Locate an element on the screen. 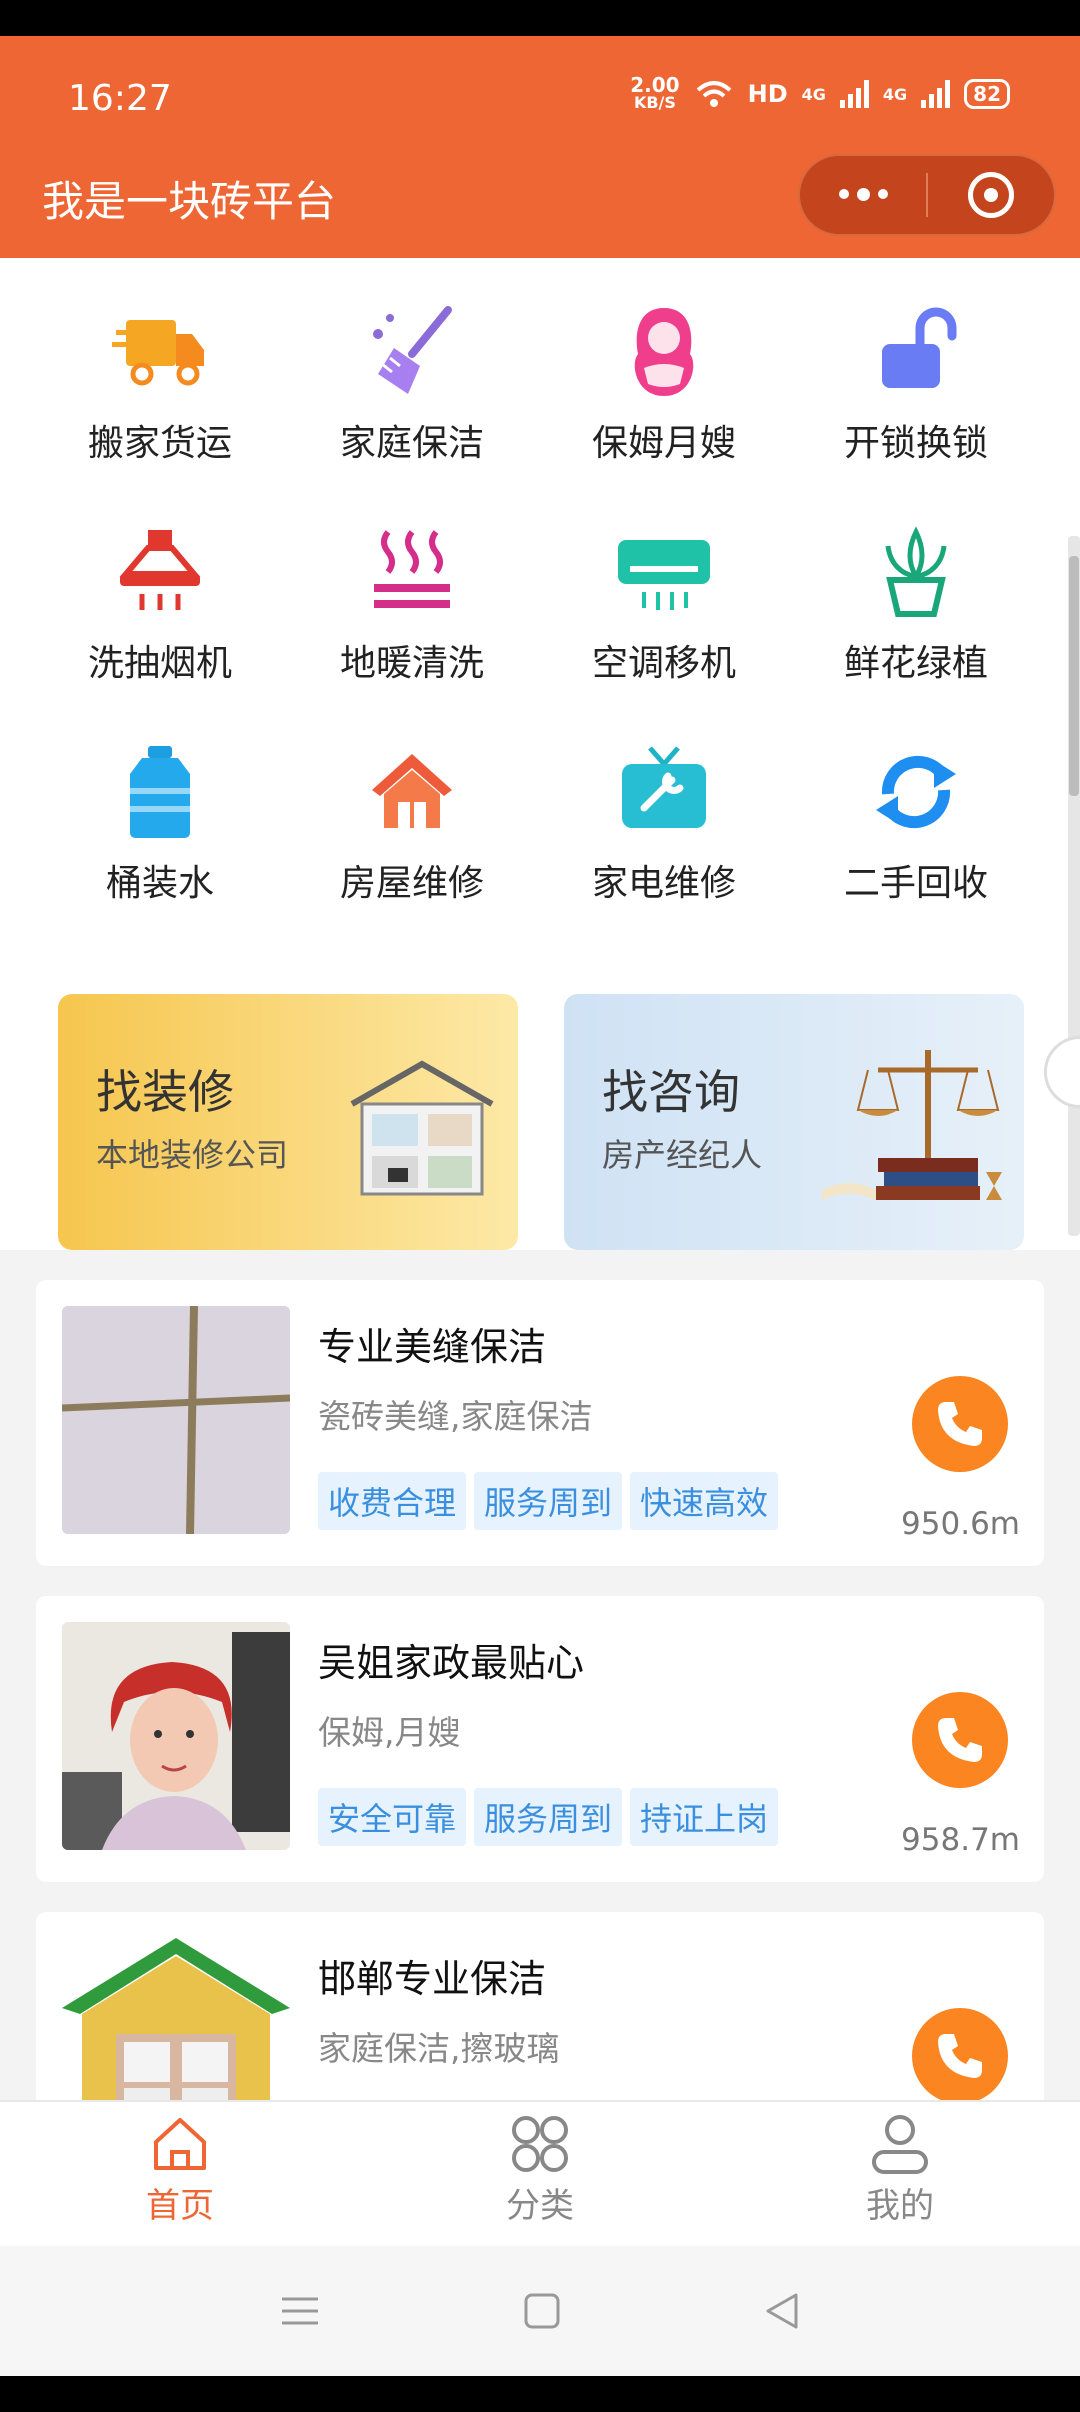  listing-distance: 950.6m is located at coordinates (960, 1524).